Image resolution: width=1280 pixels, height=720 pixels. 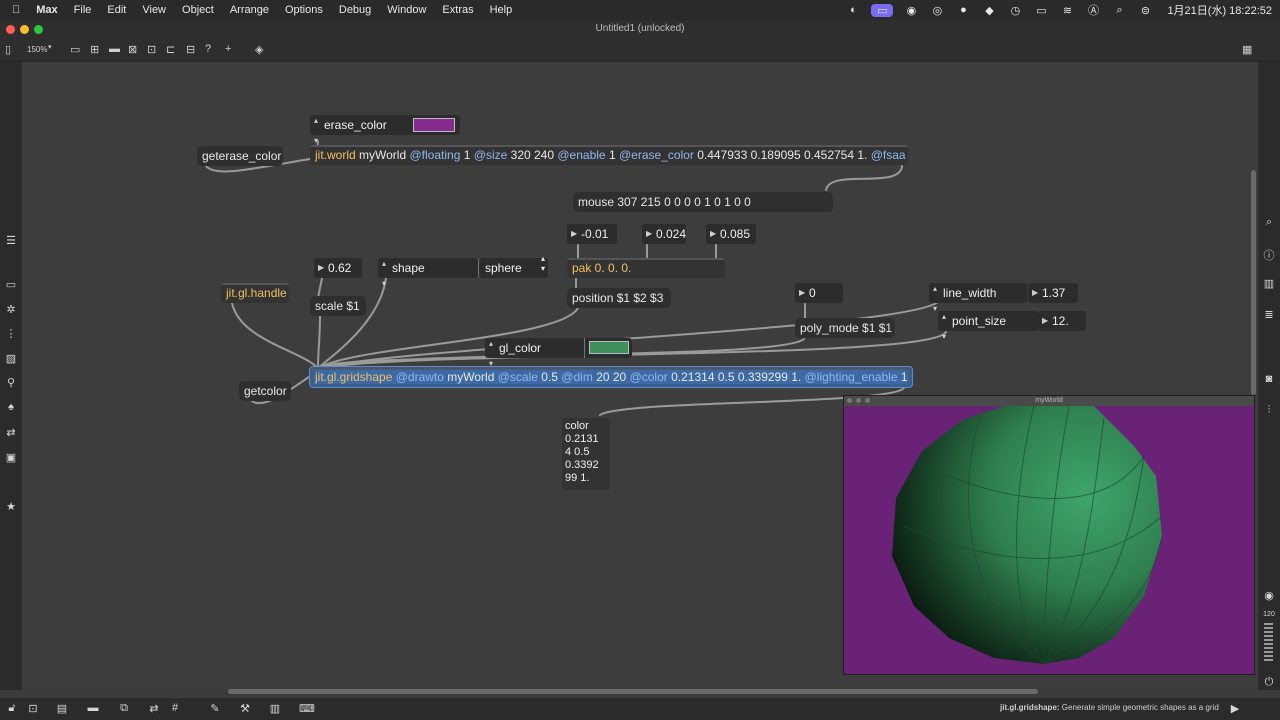 I want to click on number-x: ▶ -0.01, so click(x=592, y=234).